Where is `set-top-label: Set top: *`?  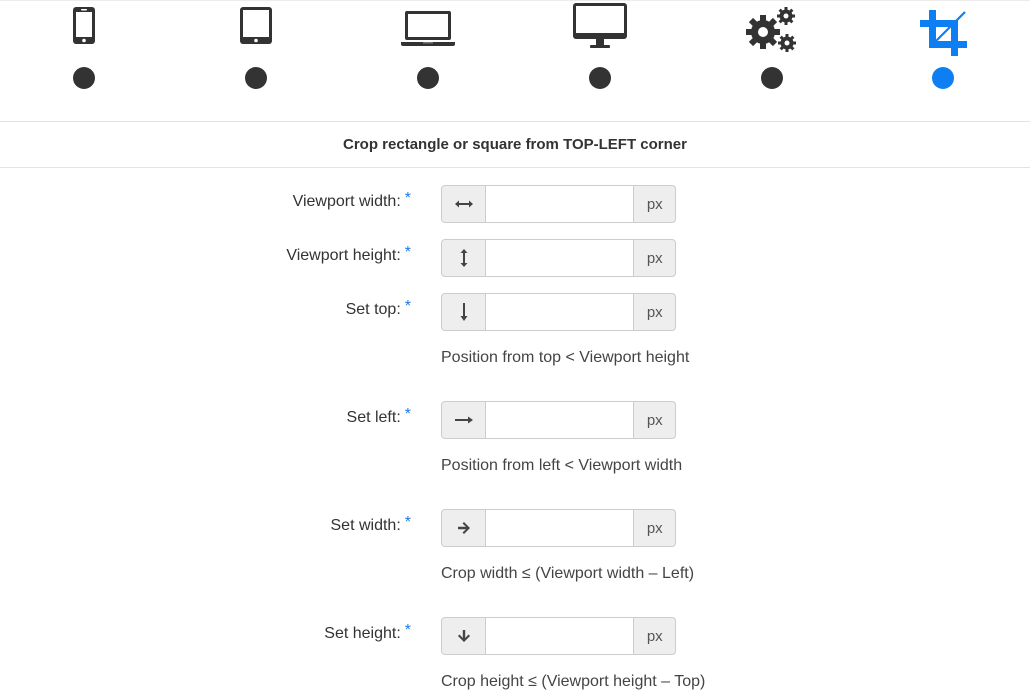
set-top-label: Set top: * is located at coordinates (378, 308).